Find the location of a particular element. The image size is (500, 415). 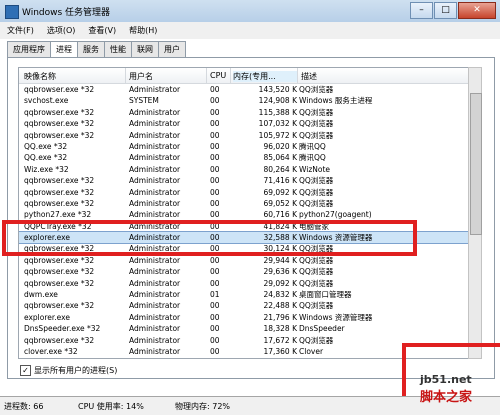

tab-performance: 性能 is located at coordinates (118, 49).